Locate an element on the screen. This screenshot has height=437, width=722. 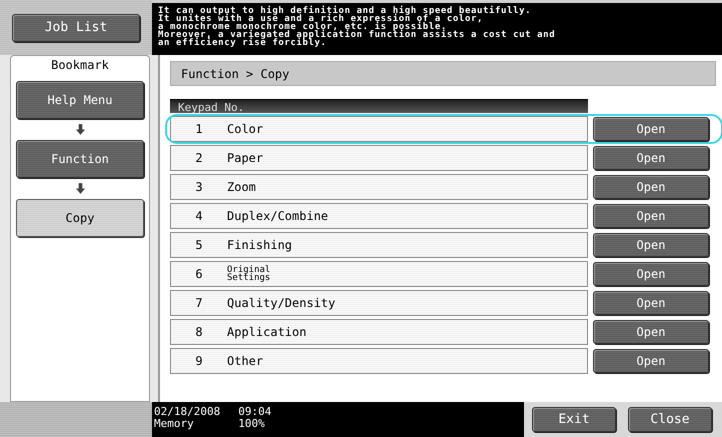
keypad-number: 7 is located at coordinates (199, 303).